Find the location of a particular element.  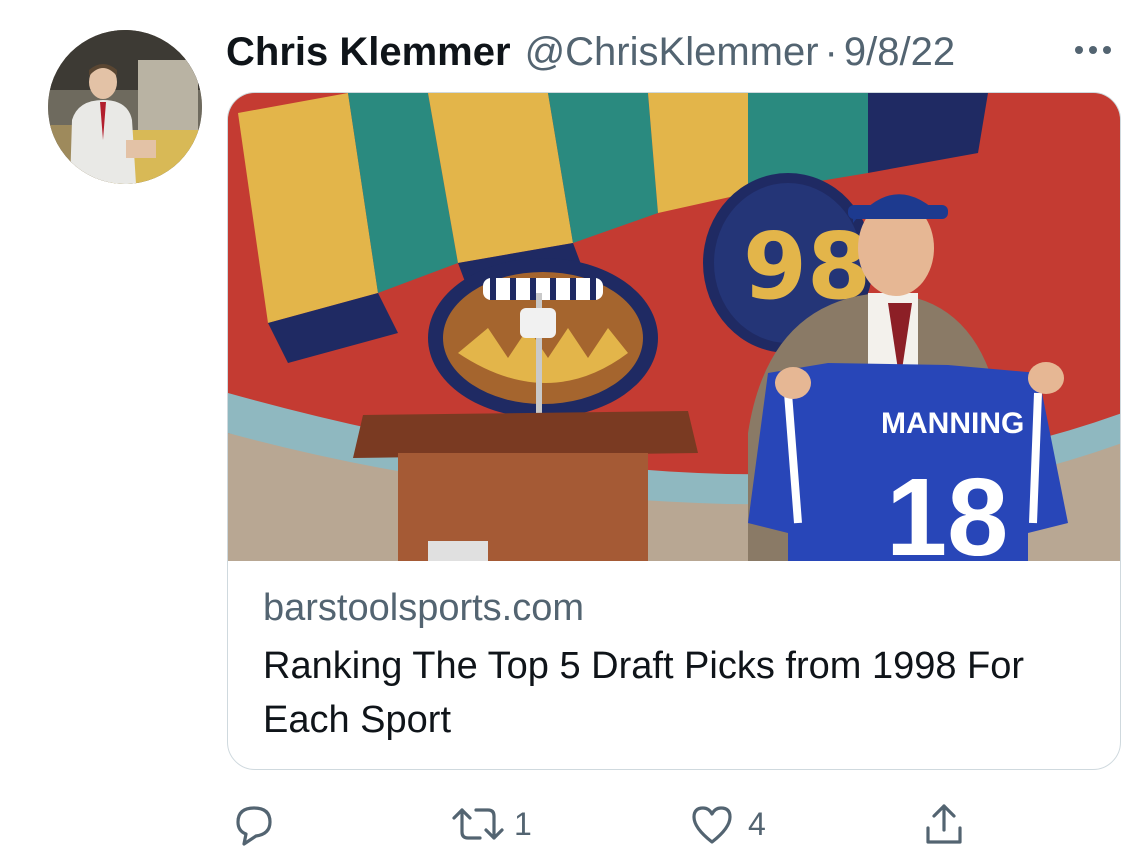

tweet-header: Chris Klemmer @ChrisKlemmer · 9/8/22 is located at coordinates (676, 52).